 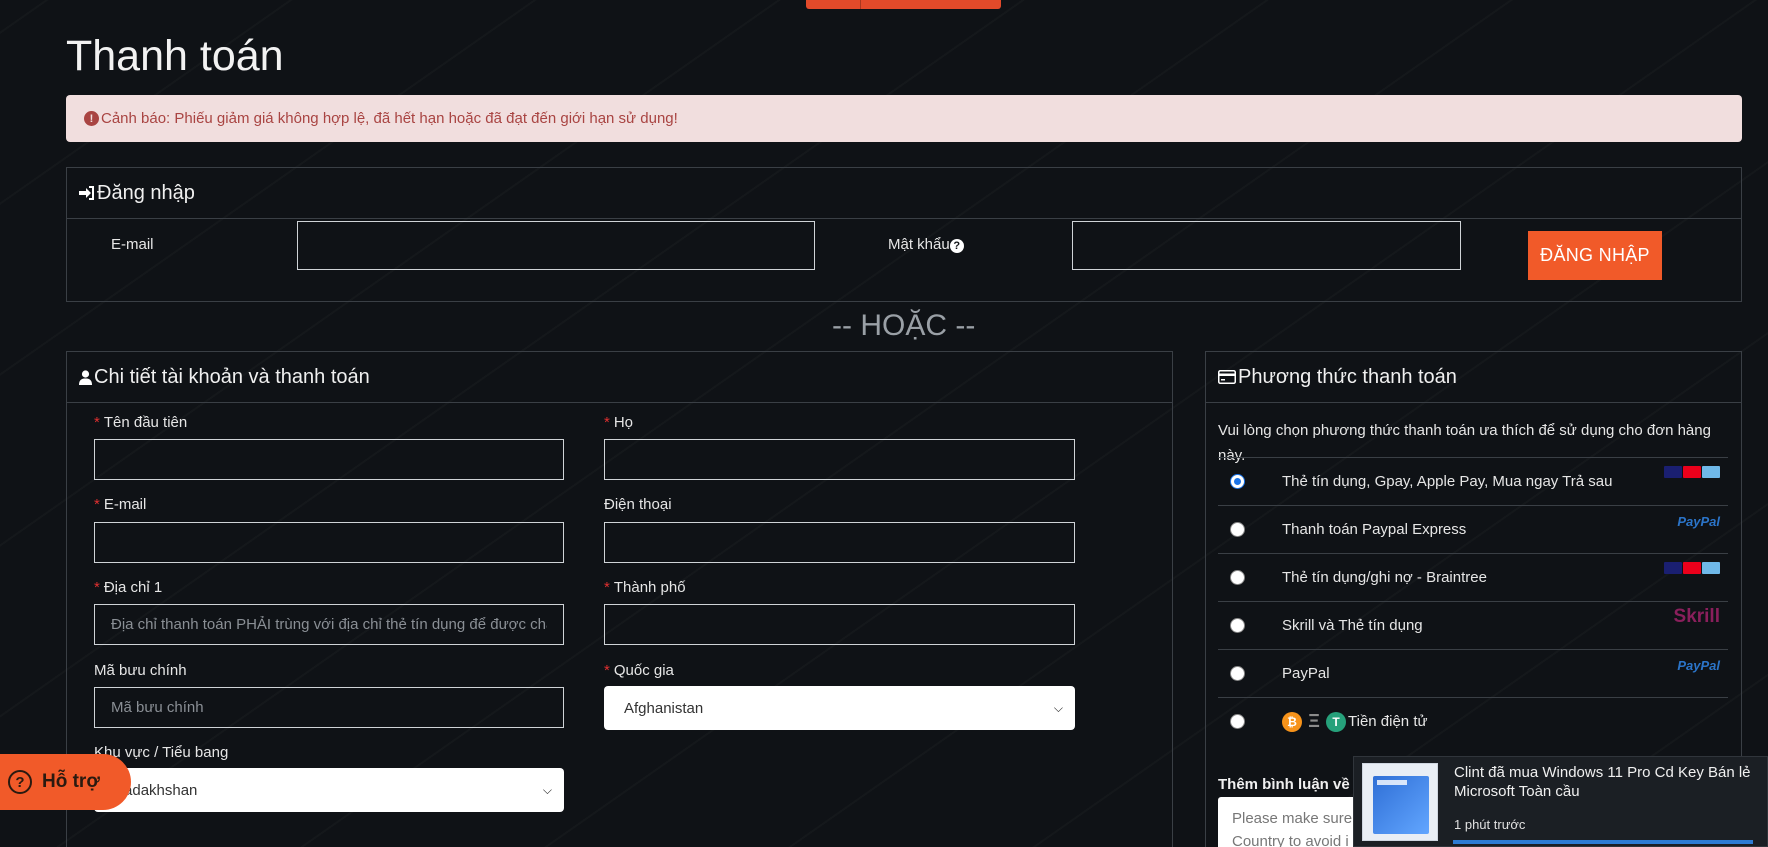 I want to click on toast-time: 1 phút trước, so click(x=1490, y=824).